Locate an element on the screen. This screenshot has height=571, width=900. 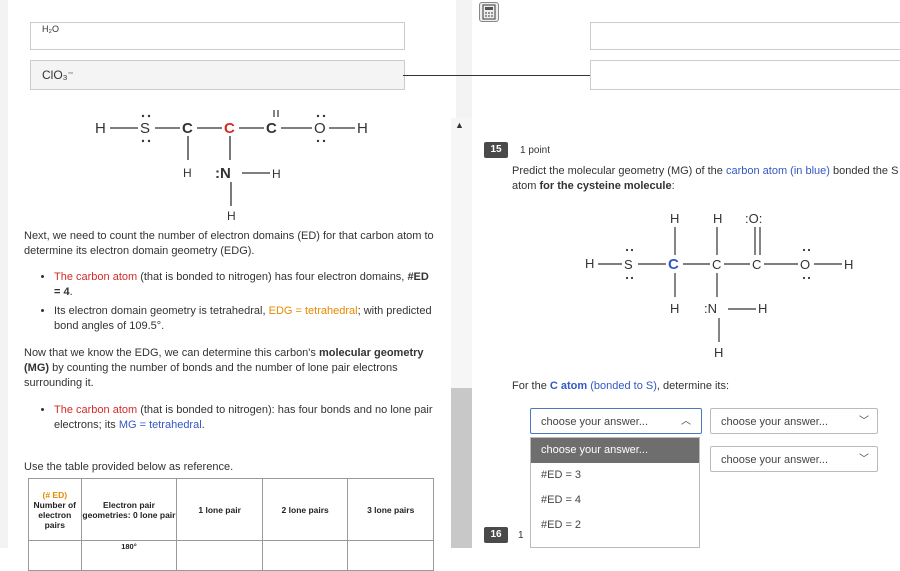
mg-select: choose your answer... ﹀ is located at coordinates (794, 459).